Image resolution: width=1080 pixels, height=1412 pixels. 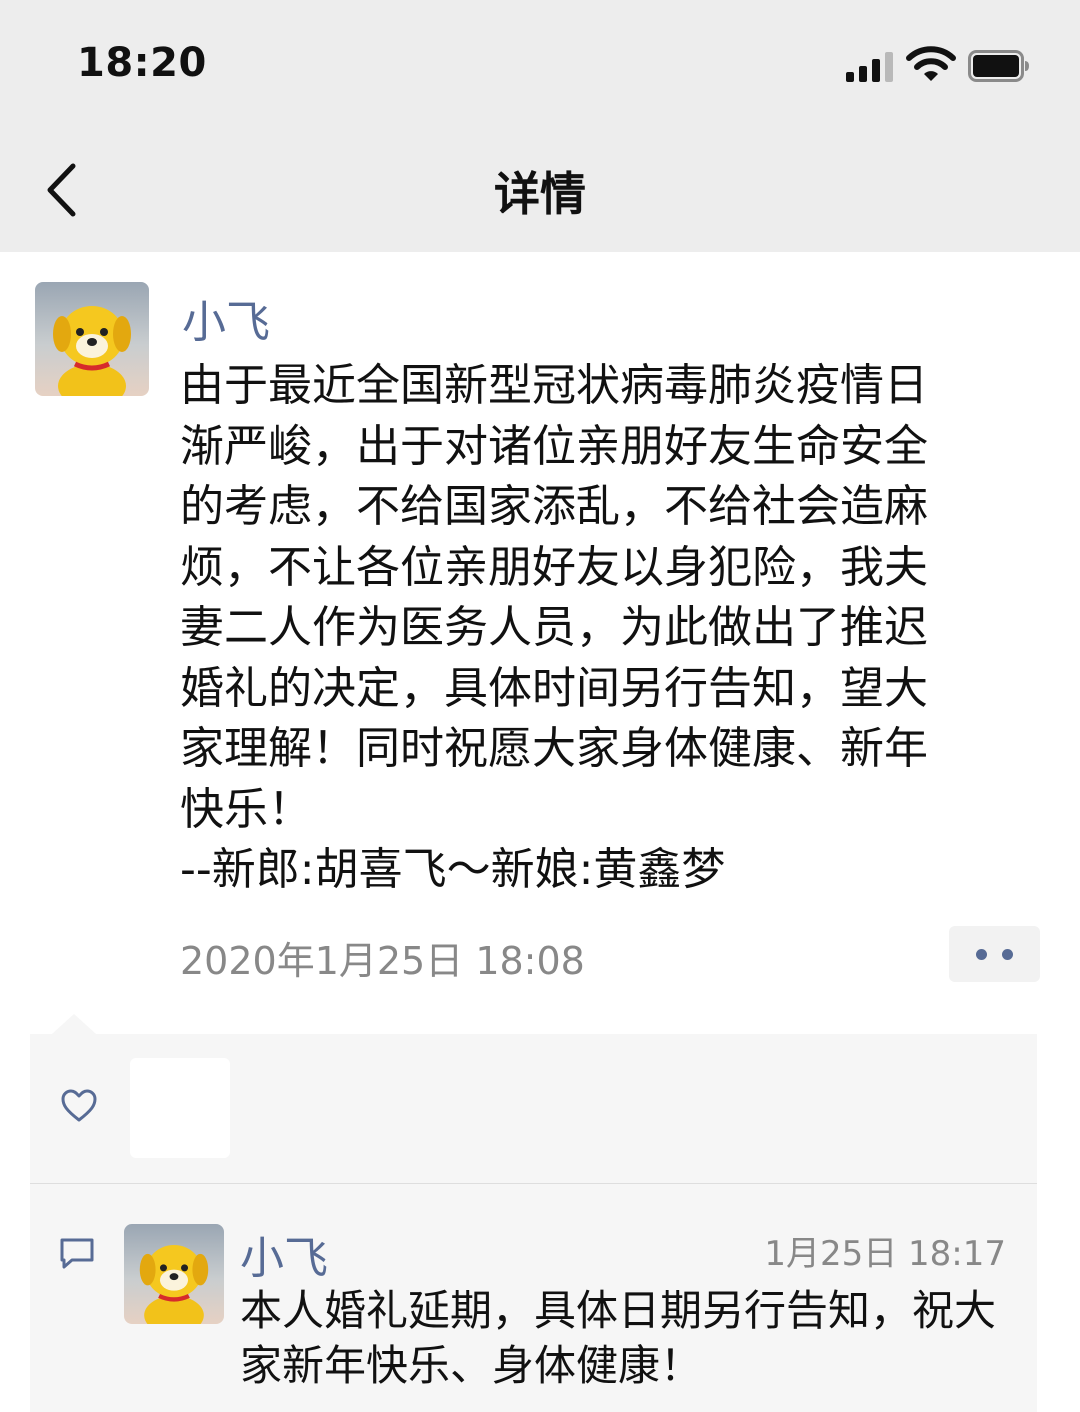 What do you see at coordinates (284, 1254) in the screenshot?
I see `comment-author-name: 小飞` at bounding box center [284, 1254].